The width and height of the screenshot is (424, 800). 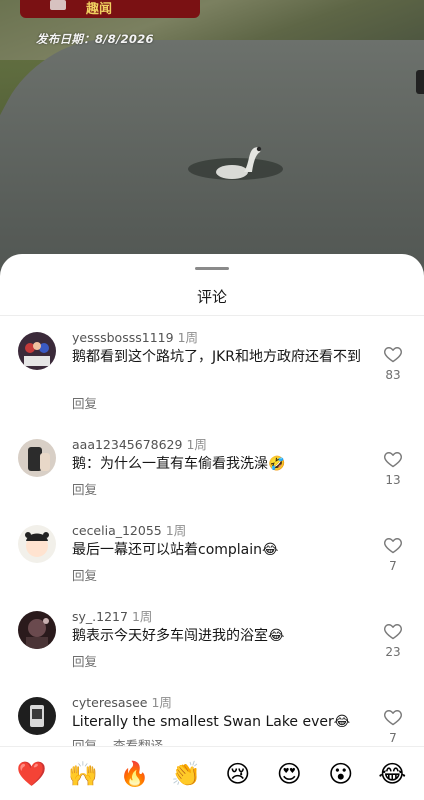 I want to click on comment-username: cyteresasee 1周, so click(x=122, y=701).